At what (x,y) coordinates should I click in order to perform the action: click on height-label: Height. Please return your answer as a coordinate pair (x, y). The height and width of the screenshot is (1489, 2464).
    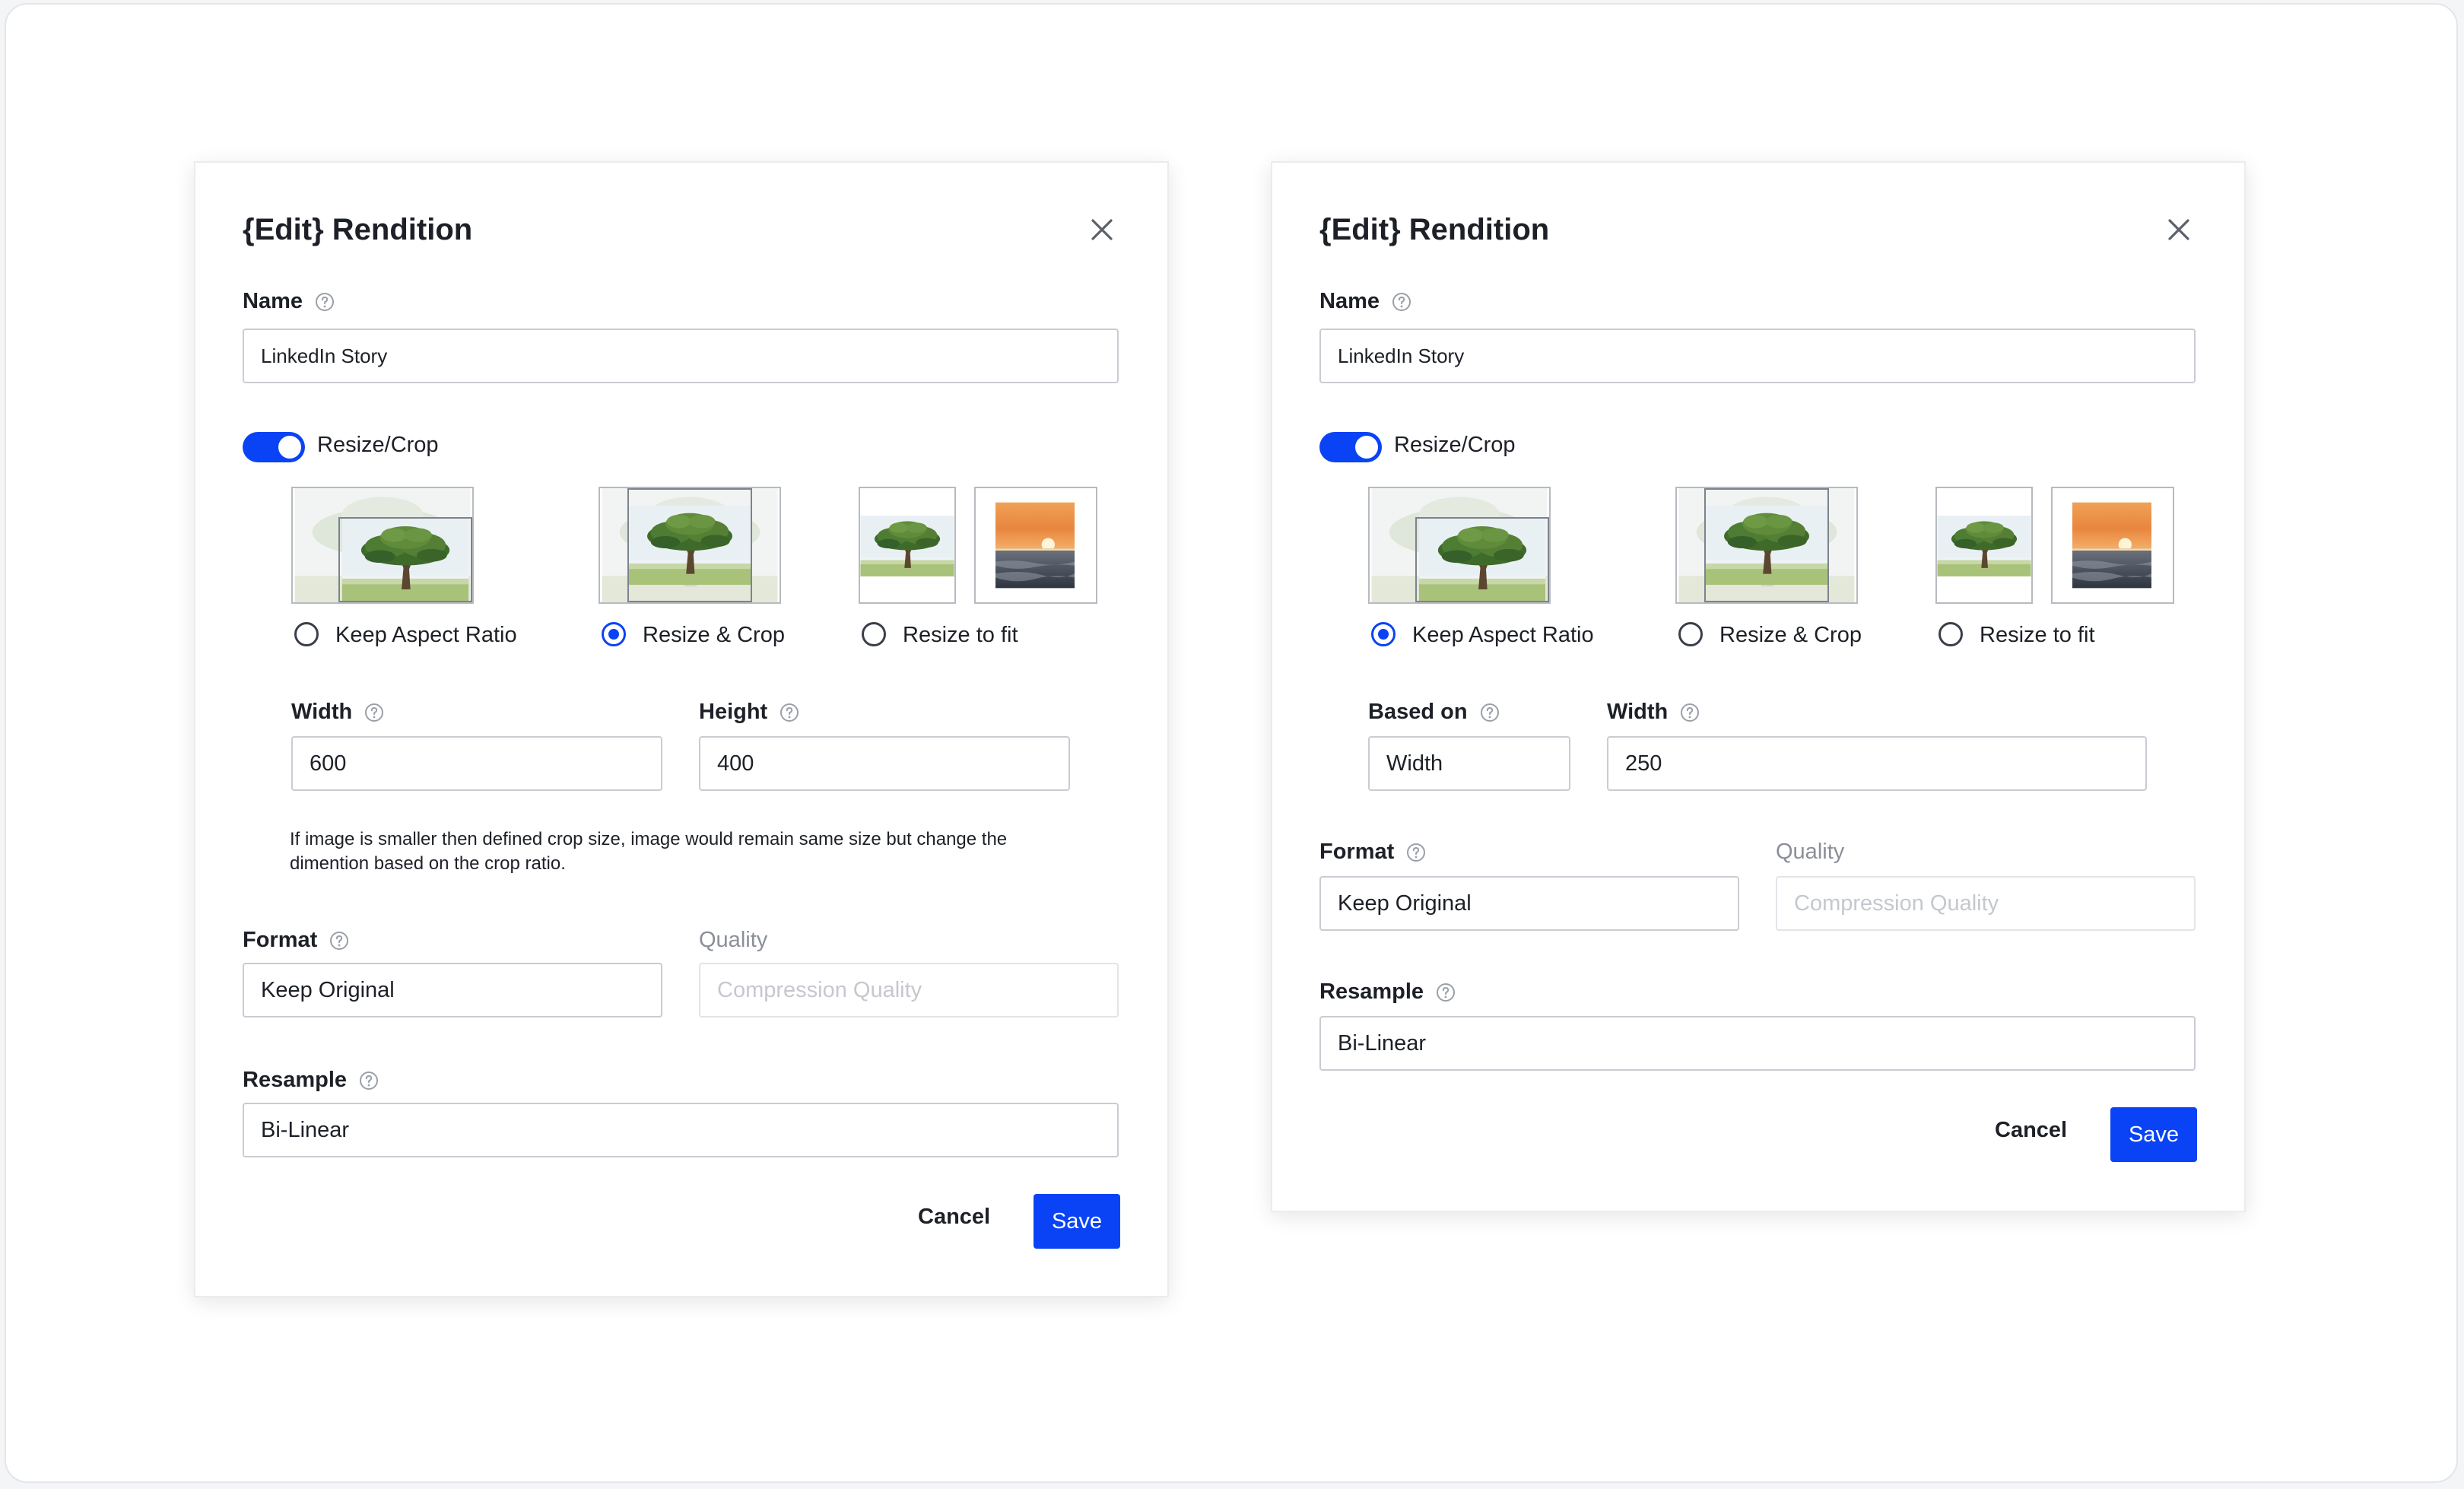
    Looking at the image, I should click on (749, 712).